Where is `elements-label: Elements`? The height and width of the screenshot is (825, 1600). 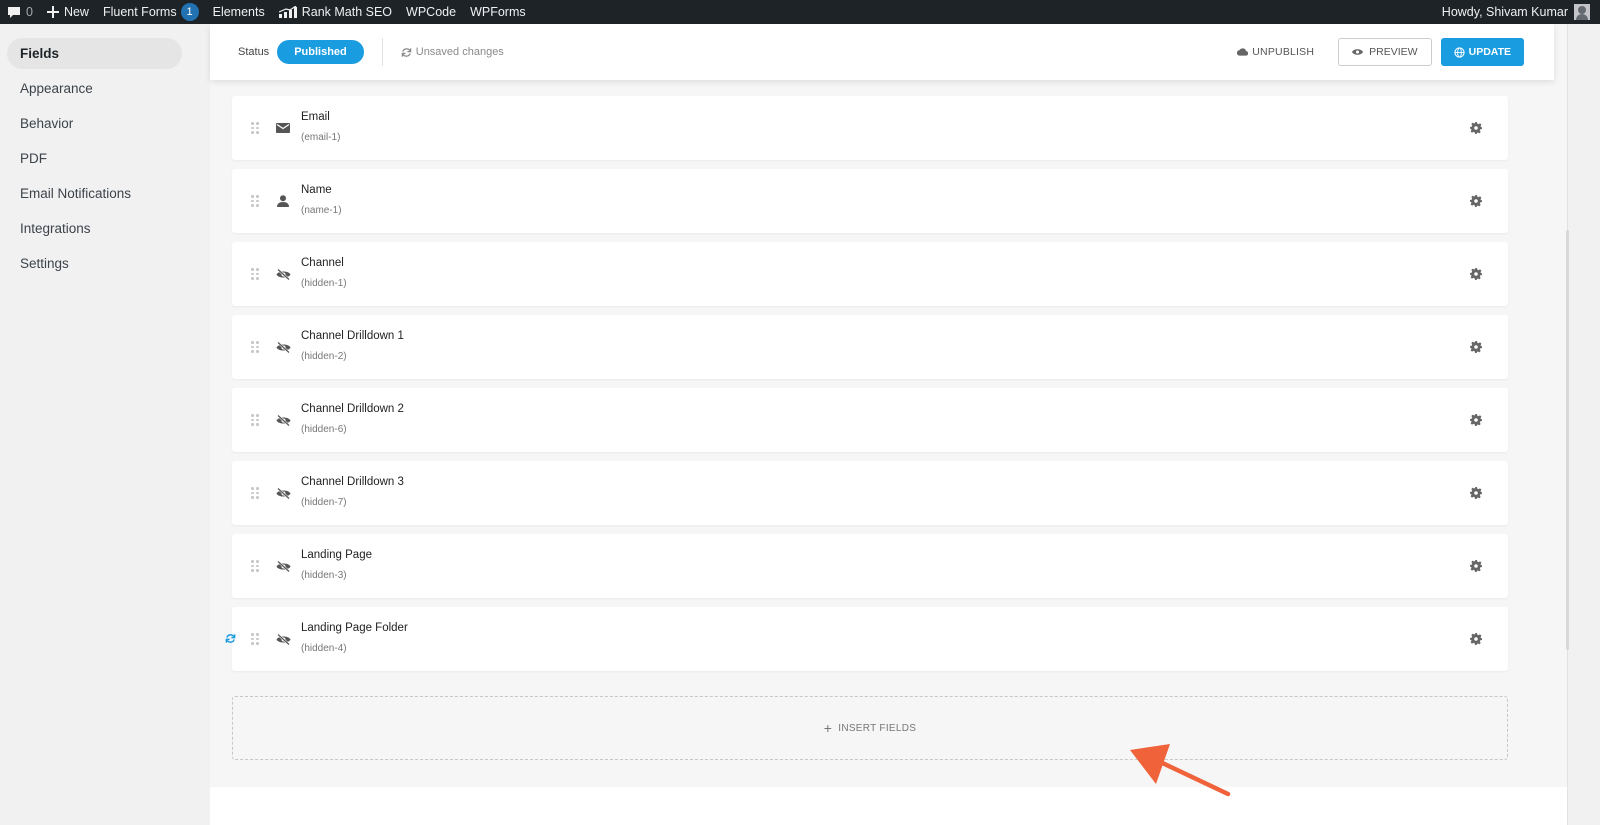
elements-label: Elements is located at coordinates (238, 12).